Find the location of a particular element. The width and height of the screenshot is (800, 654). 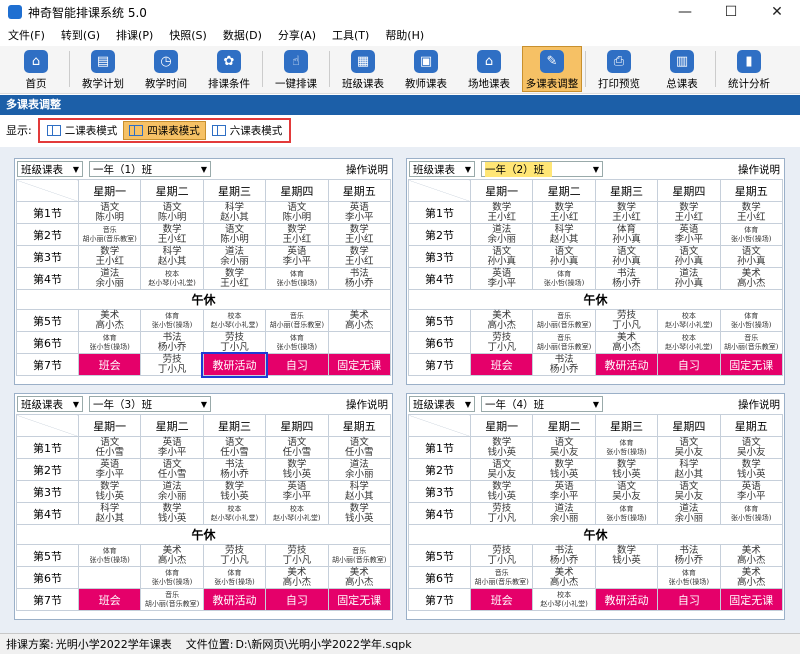

toolbar-button-3: ✿ 排课条件 is located at coordinates (229, 69).